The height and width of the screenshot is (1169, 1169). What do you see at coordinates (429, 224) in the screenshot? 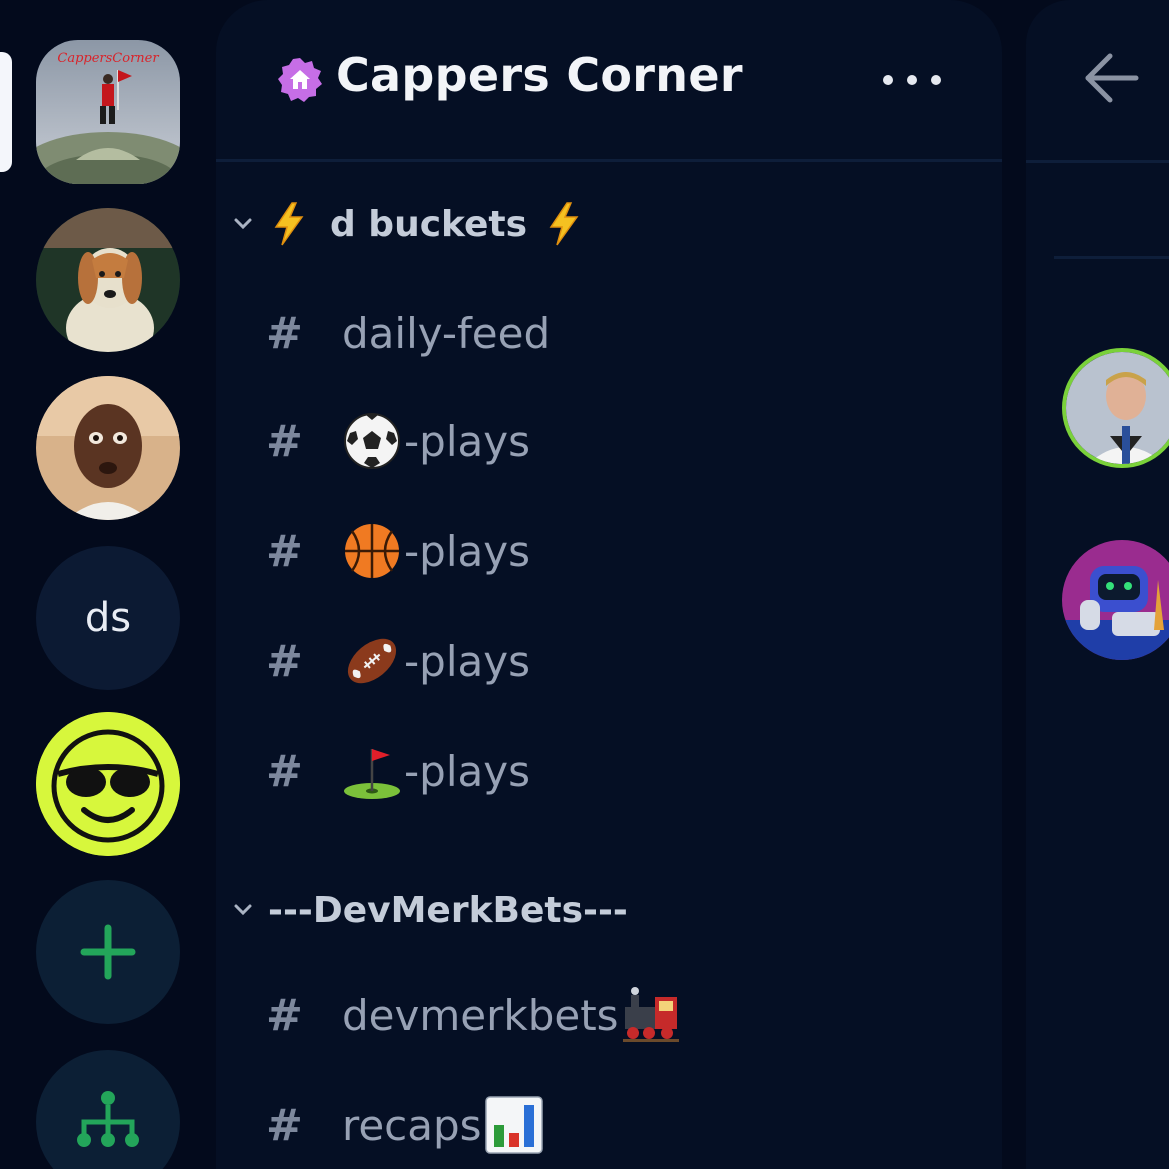
I see `category-label: d buckets` at bounding box center [429, 224].